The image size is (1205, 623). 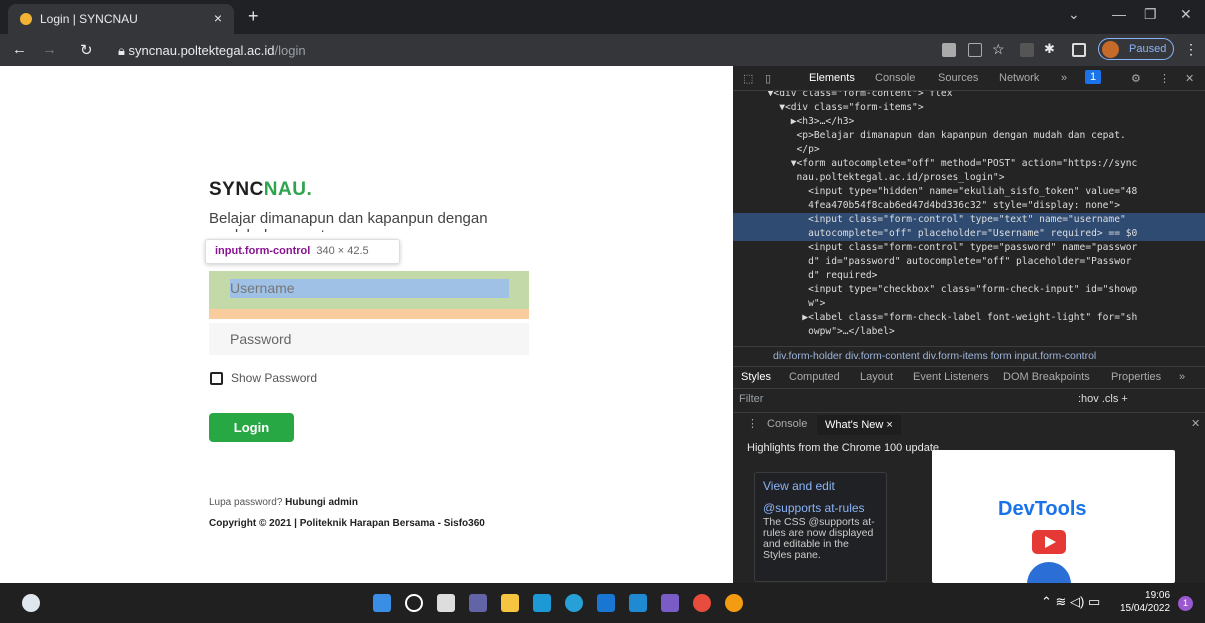 What do you see at coordinates (734, 603) in the screenshot?
I see `chrome-canary-icon` at bounding box center [734, 603].